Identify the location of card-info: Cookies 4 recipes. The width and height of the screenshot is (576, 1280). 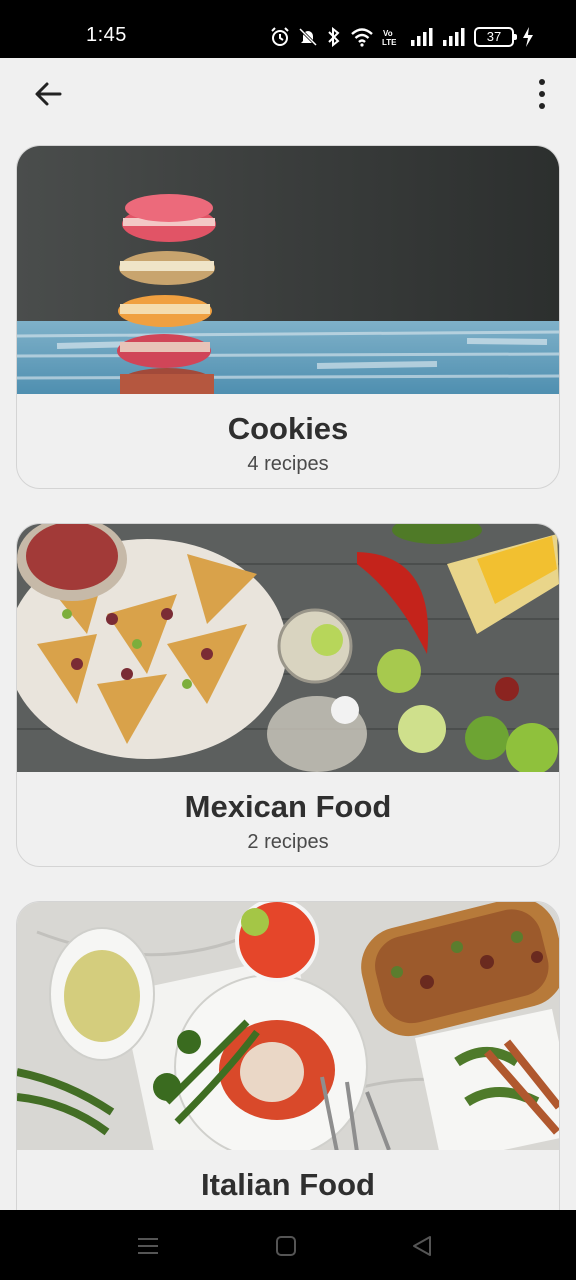
(288, 441).